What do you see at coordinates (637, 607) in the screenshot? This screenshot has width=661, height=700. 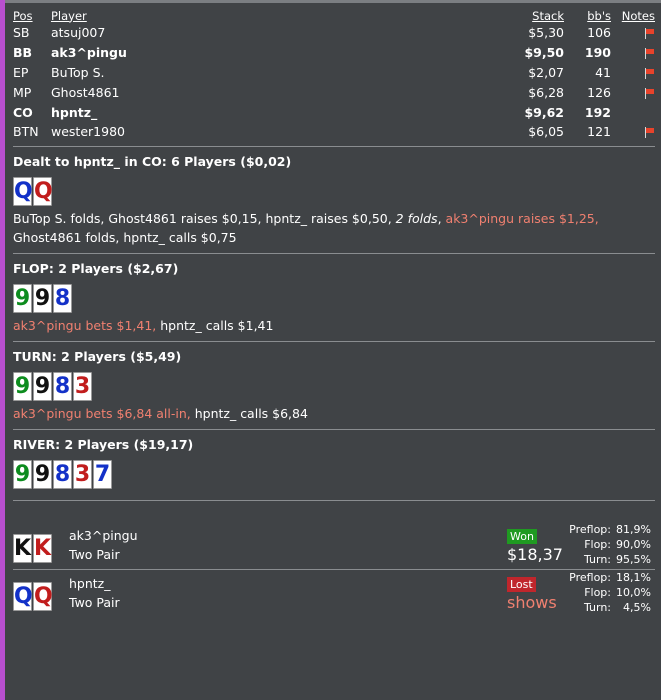 I see `equity-value: 4,5%` at bounding box center [637, 607].